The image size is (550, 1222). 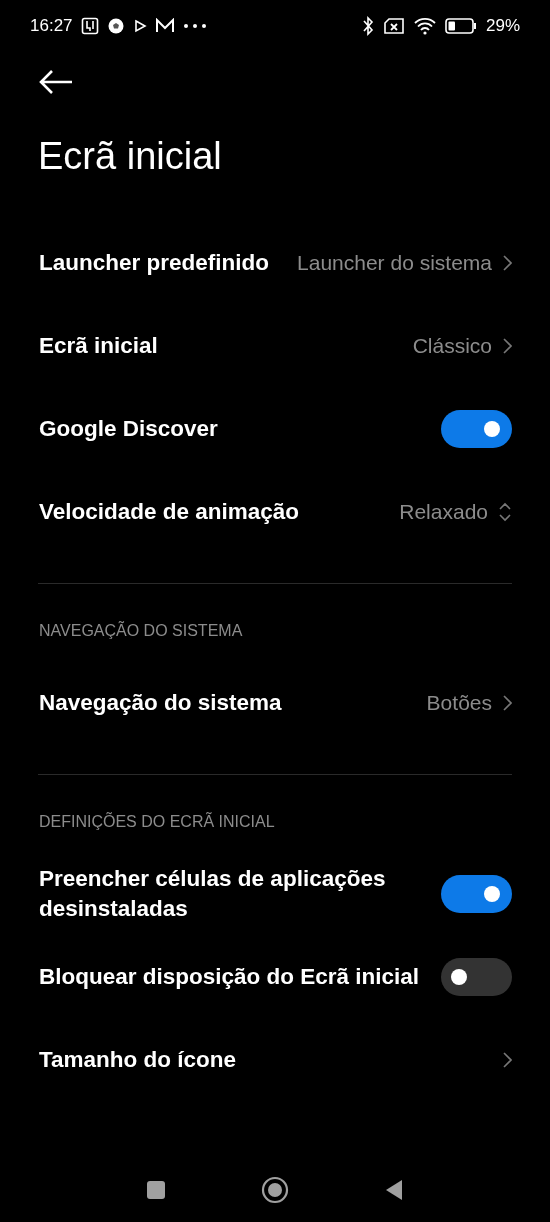 I want to click on back-arrow-icon, so click(x=56, y=82).